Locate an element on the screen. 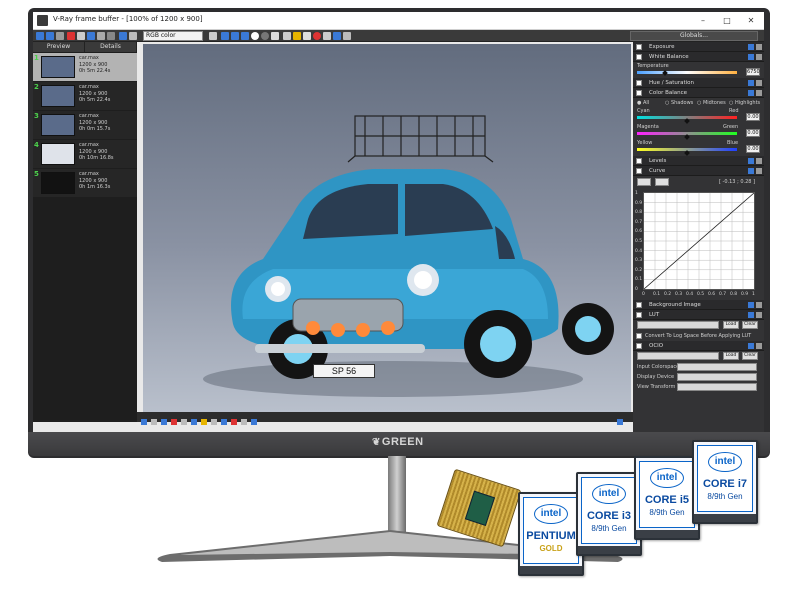  white-balance-checkbox is located at coordinates (639, 57).